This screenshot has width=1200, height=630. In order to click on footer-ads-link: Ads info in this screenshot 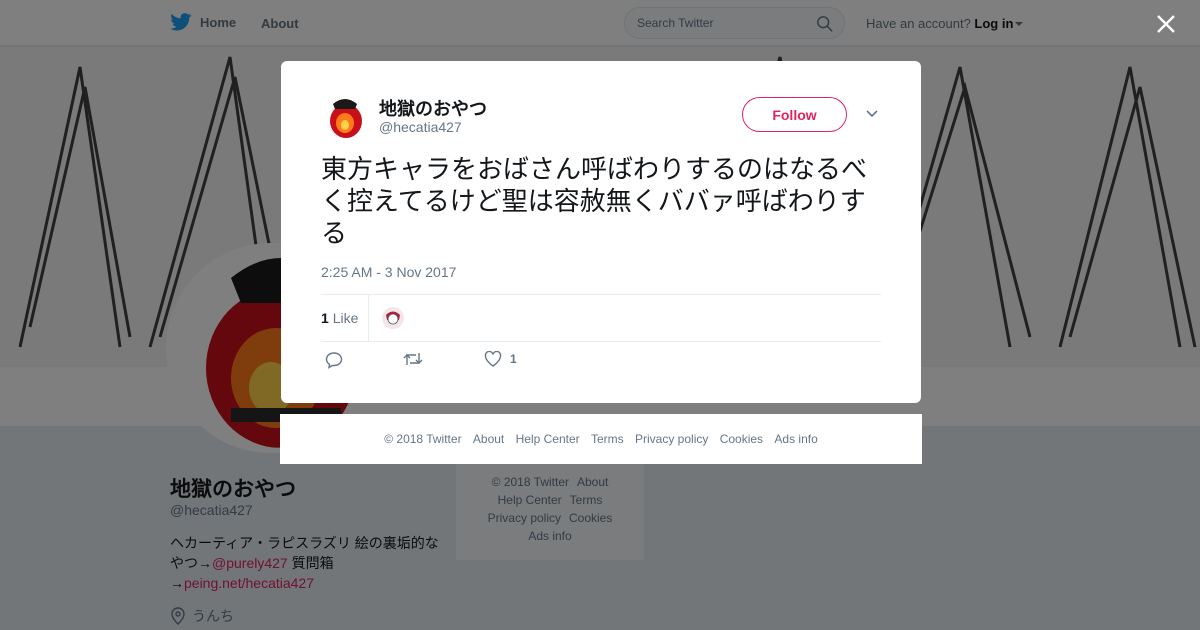, I will do `click(795, 439)`.